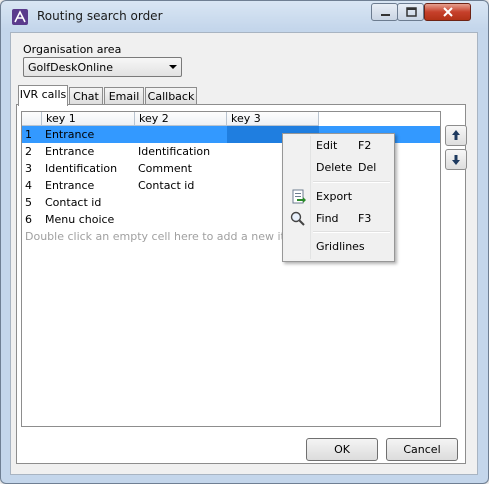 Image resolution: width=489 pixels, height=484 pixels. What do you see at coordinates (365, 145) in the screenshot?
I see `menu-item-shortcut: F2` at bounding box center [365, 145].